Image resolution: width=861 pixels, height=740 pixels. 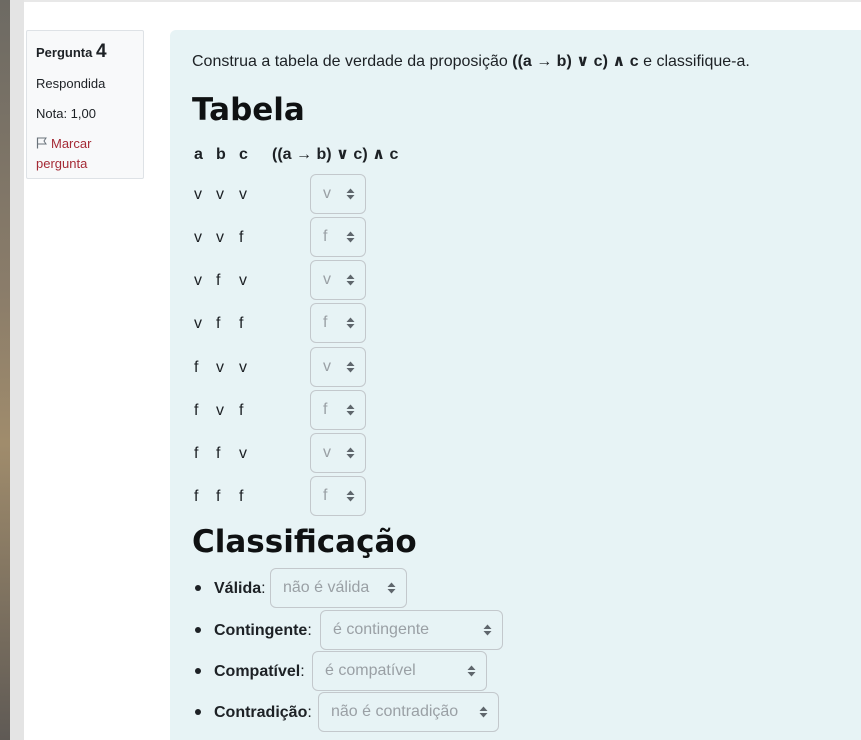 What do you see at coordinates (41, 143) in the screenshot?
I see `flag-icon` at bounding box center [41, 143].